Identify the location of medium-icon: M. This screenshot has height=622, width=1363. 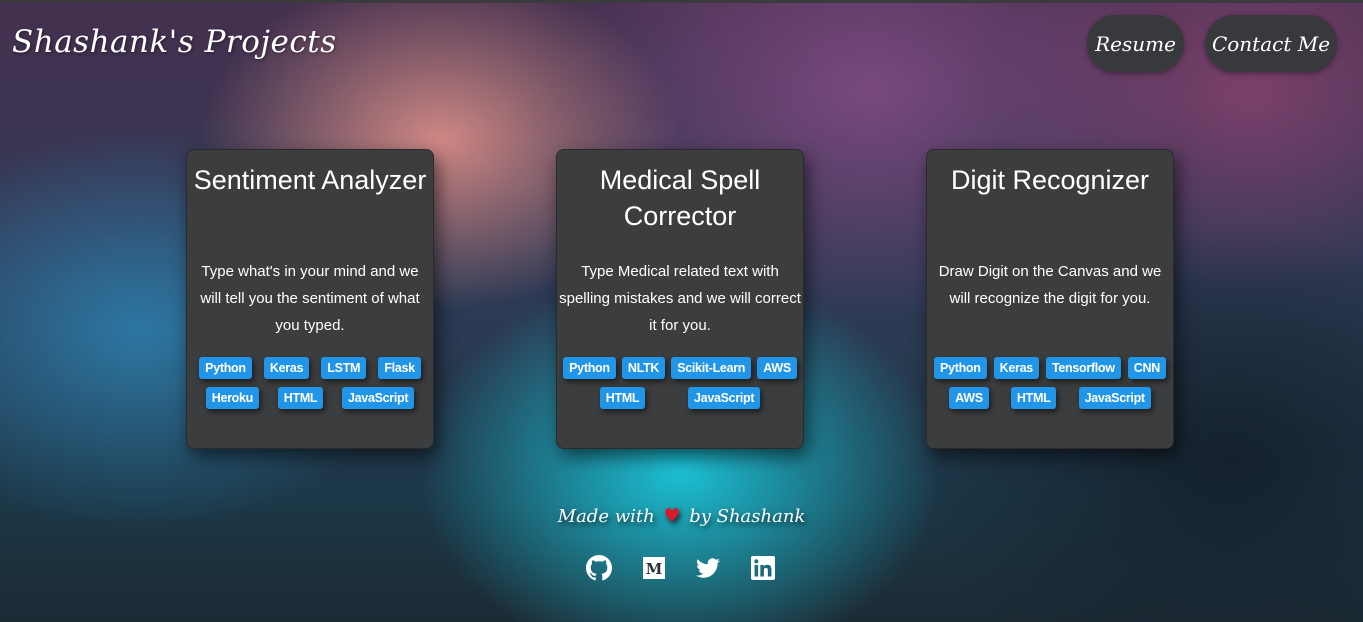
(654, 568).